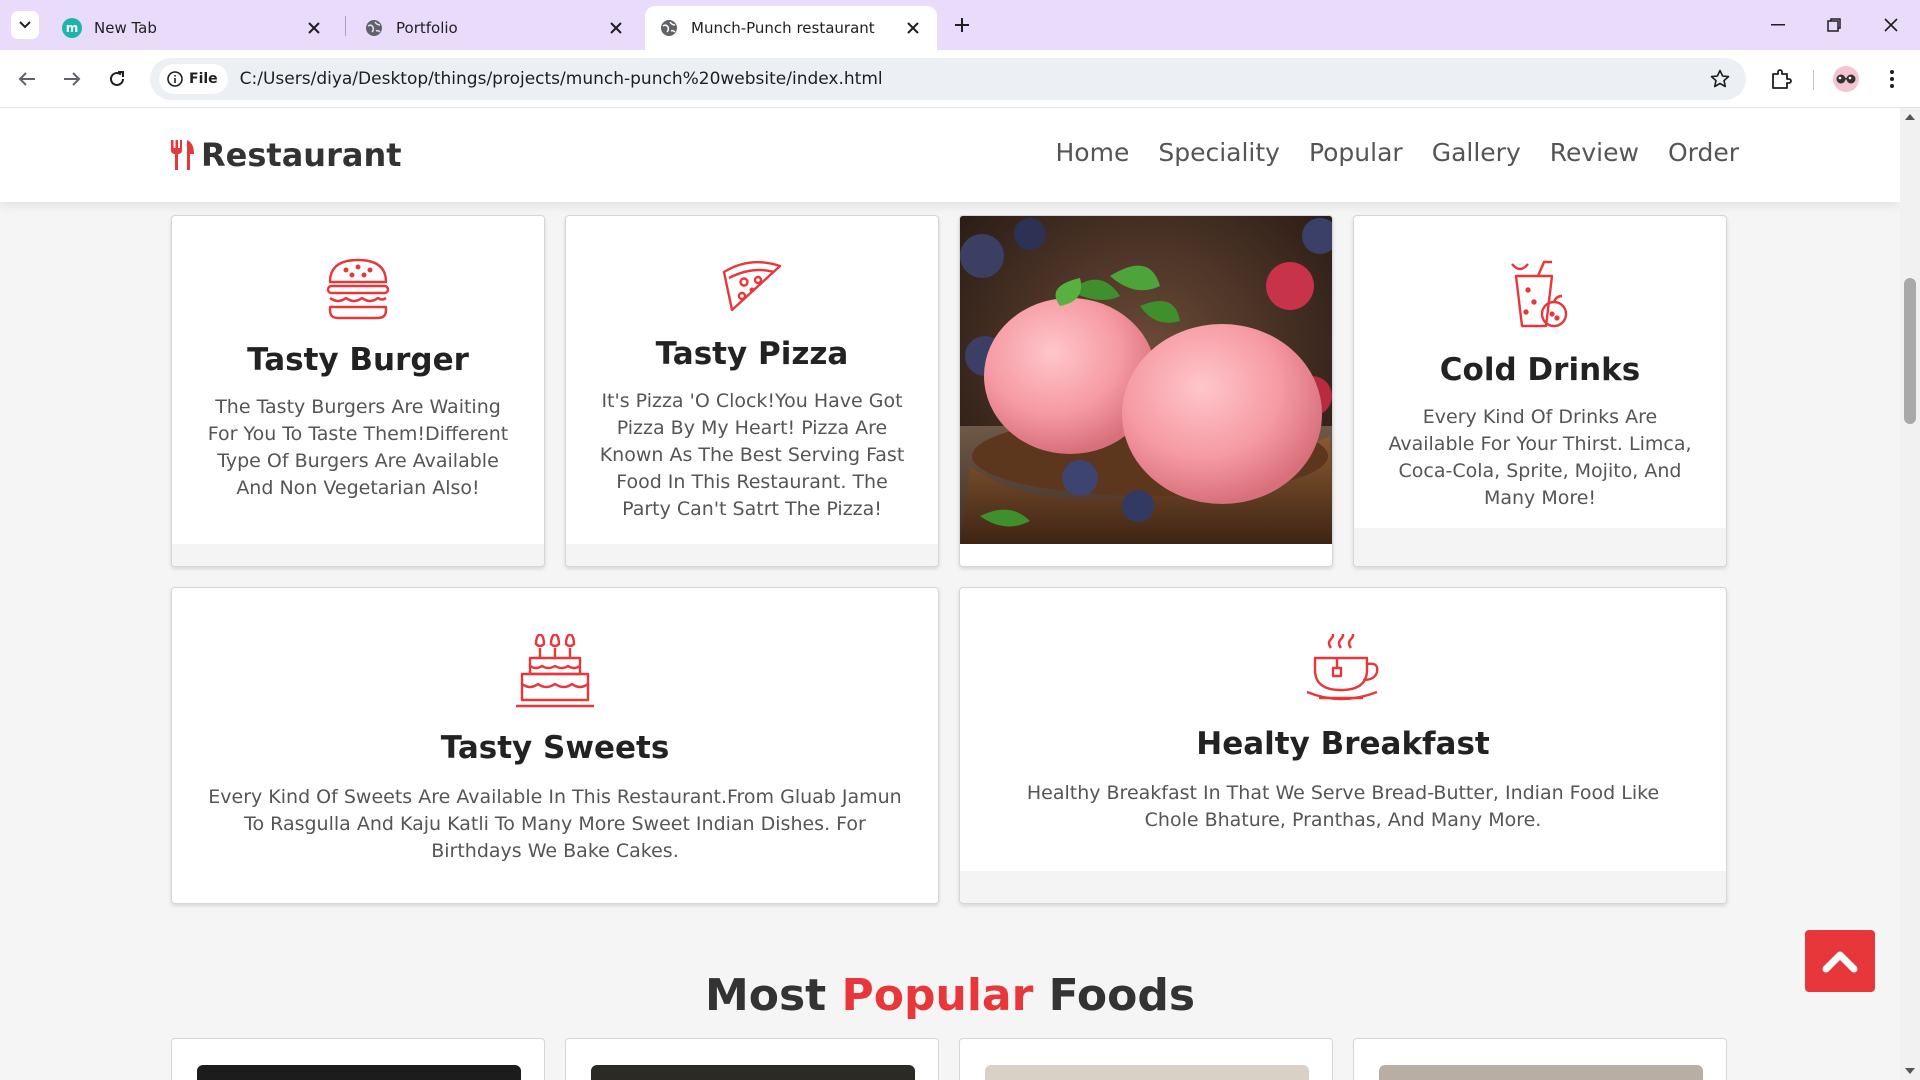 This screenshot has width=1920, height=1080. I want to click on title-part-foods: Foods, so click(1122, 995).